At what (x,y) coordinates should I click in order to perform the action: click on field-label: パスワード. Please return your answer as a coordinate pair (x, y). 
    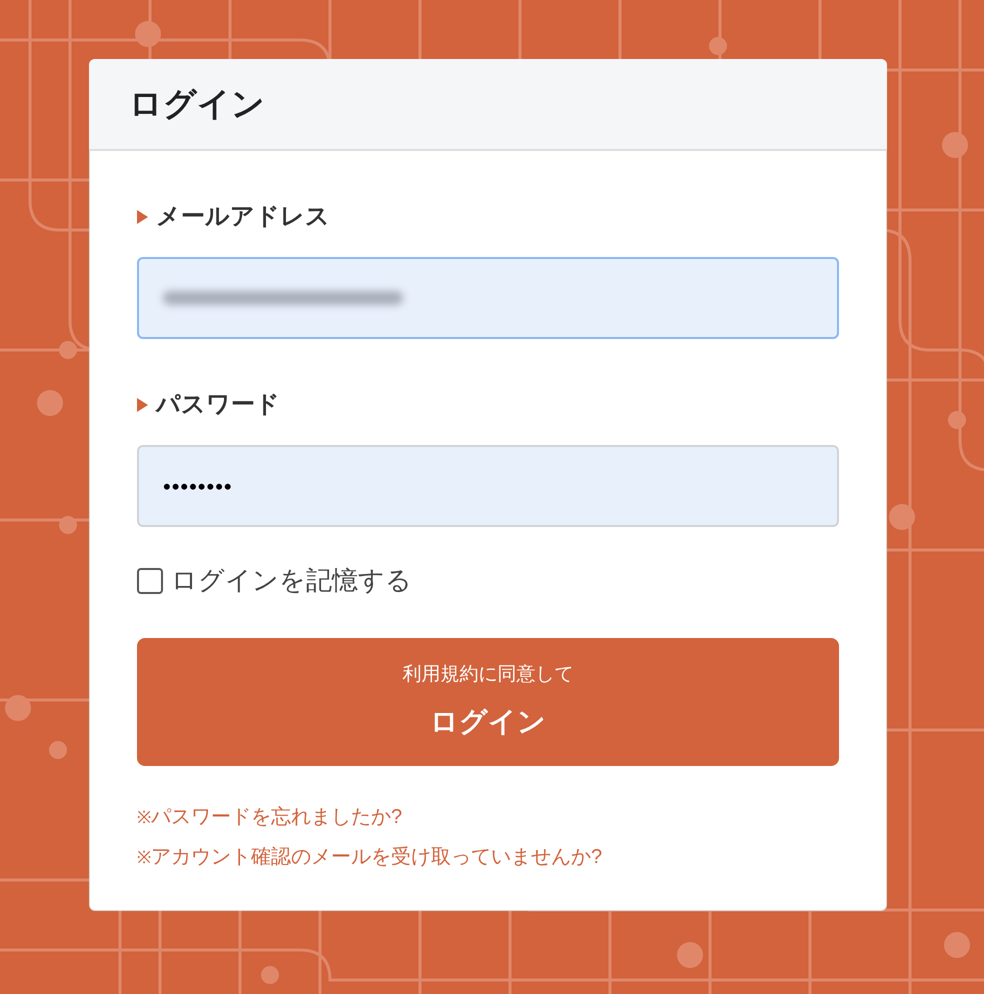
    Looking at the image, I should click on (218, 405).